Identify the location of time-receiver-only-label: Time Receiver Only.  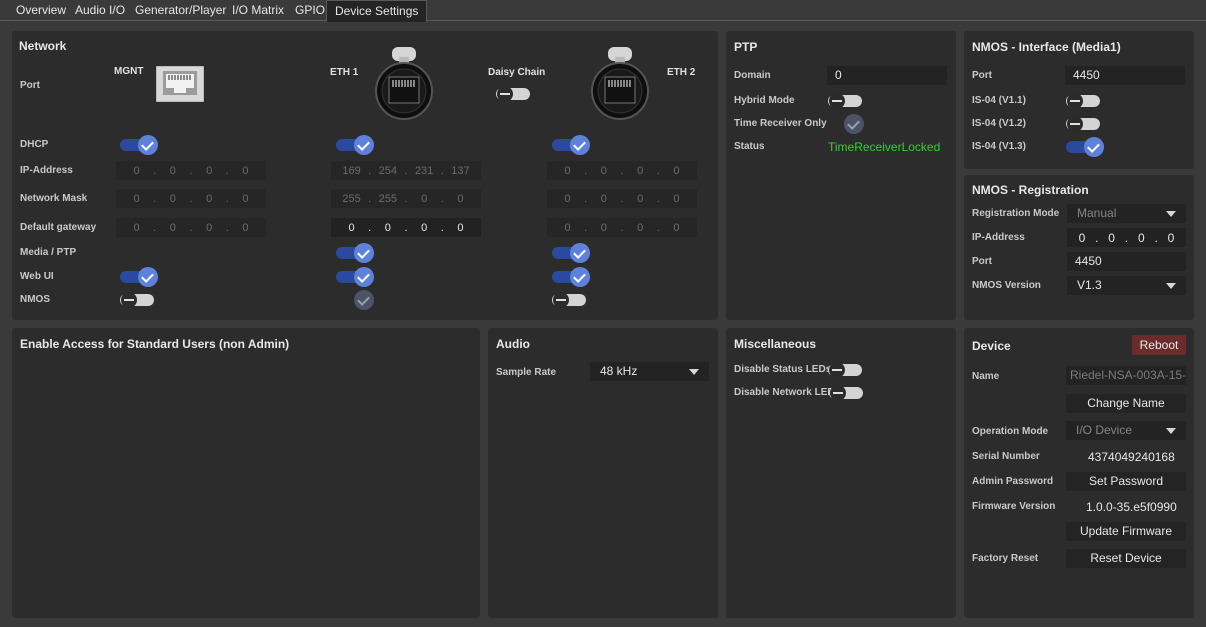
(780, 123).